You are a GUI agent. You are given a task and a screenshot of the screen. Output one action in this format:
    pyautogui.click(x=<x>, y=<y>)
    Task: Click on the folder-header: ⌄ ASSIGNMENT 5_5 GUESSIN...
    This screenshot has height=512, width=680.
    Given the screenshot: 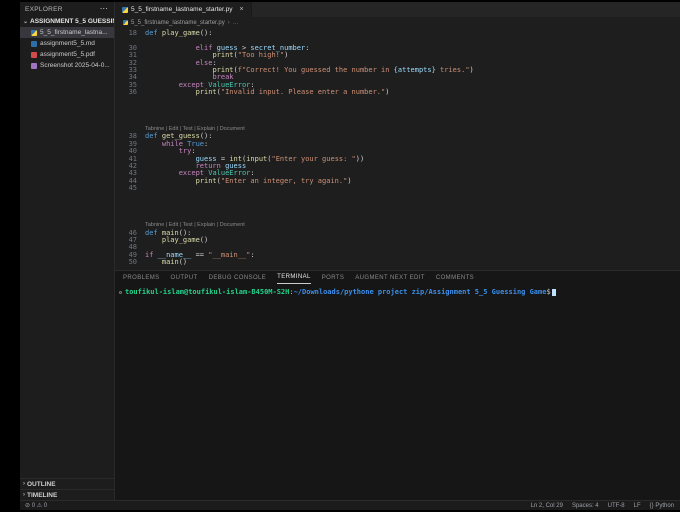 What is the action you would take?
    pyautogui.click(x=67, y=21)
    